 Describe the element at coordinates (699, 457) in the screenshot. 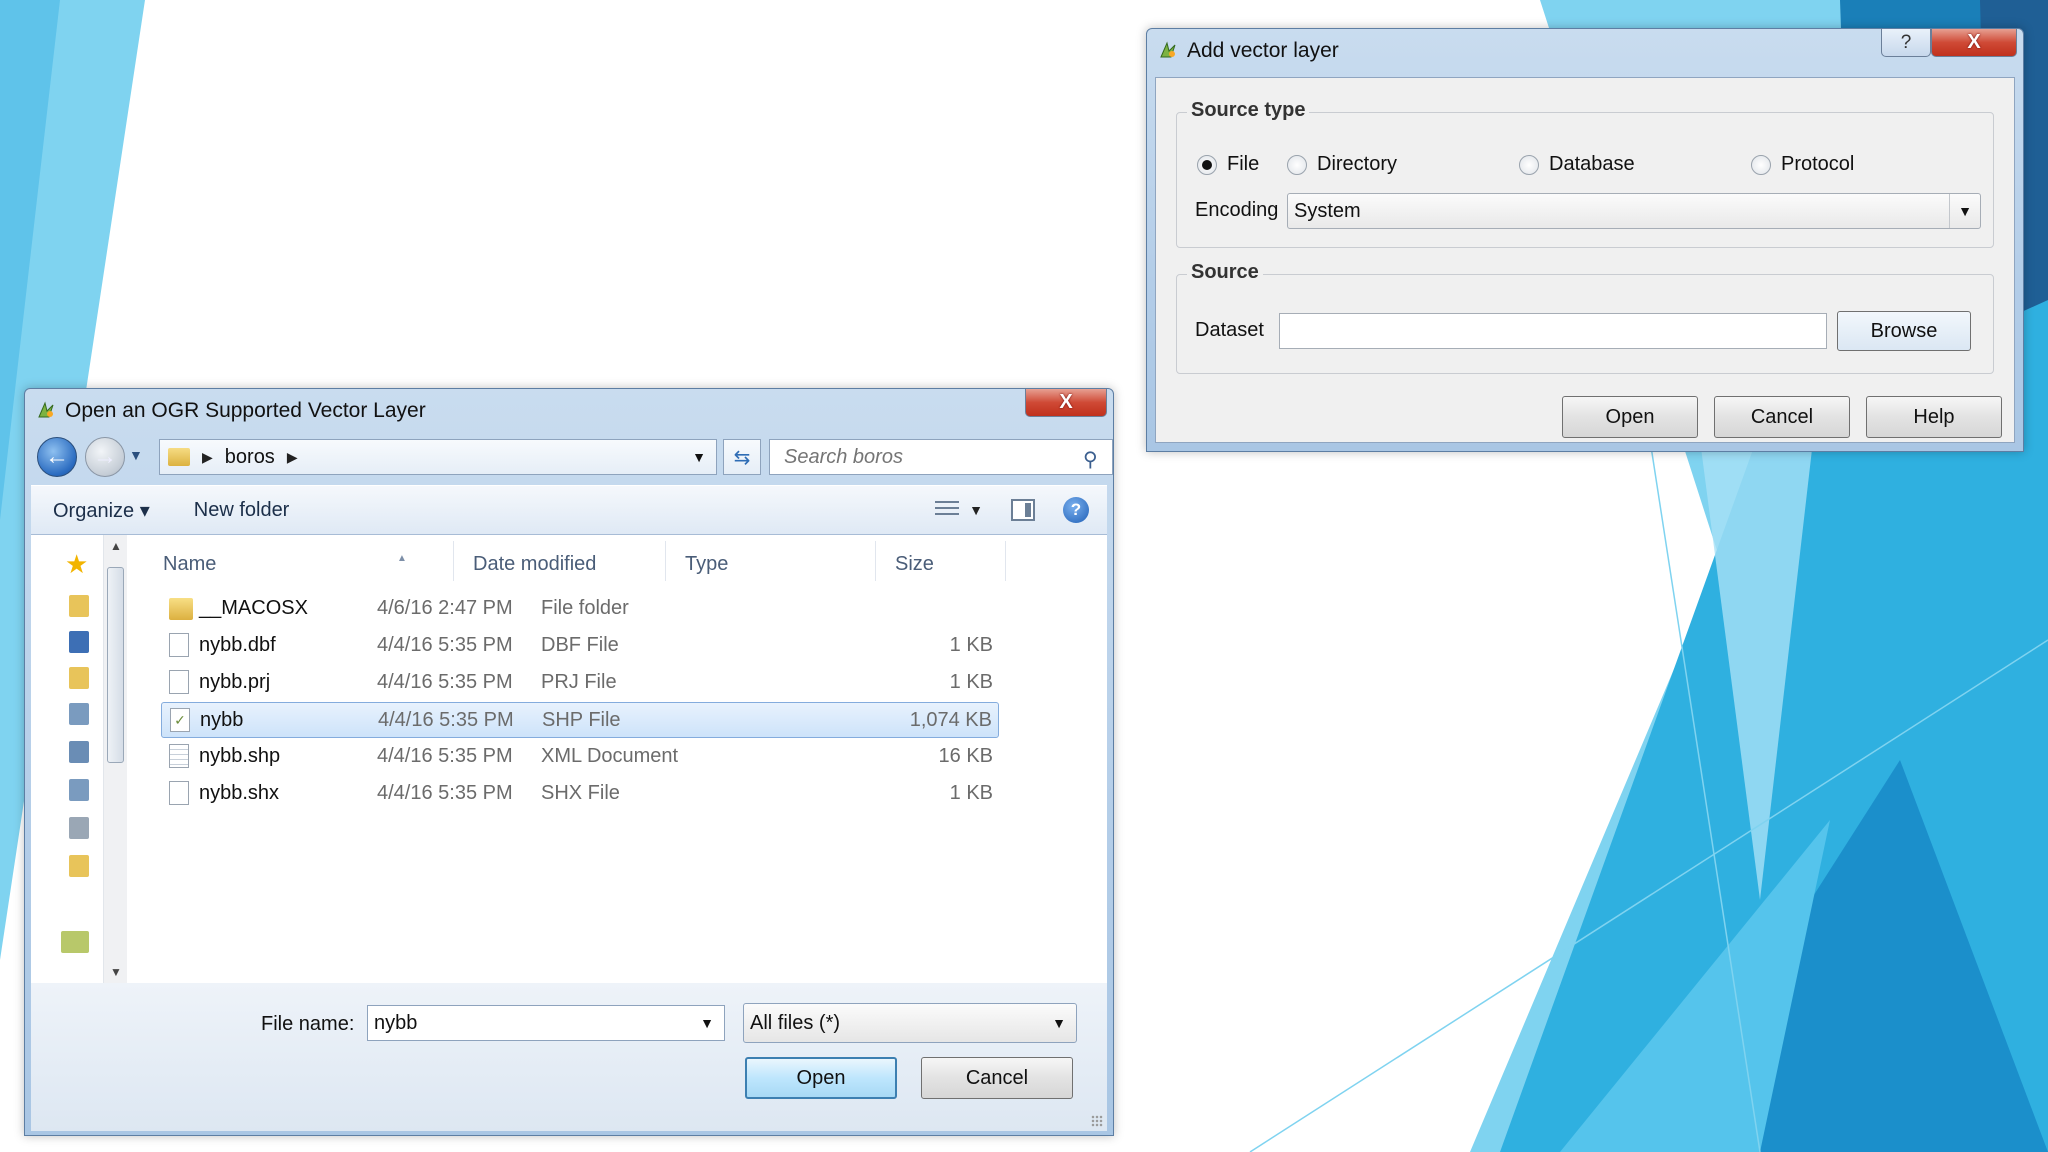

I see `address-dropdown-icon: ▼` at that location.